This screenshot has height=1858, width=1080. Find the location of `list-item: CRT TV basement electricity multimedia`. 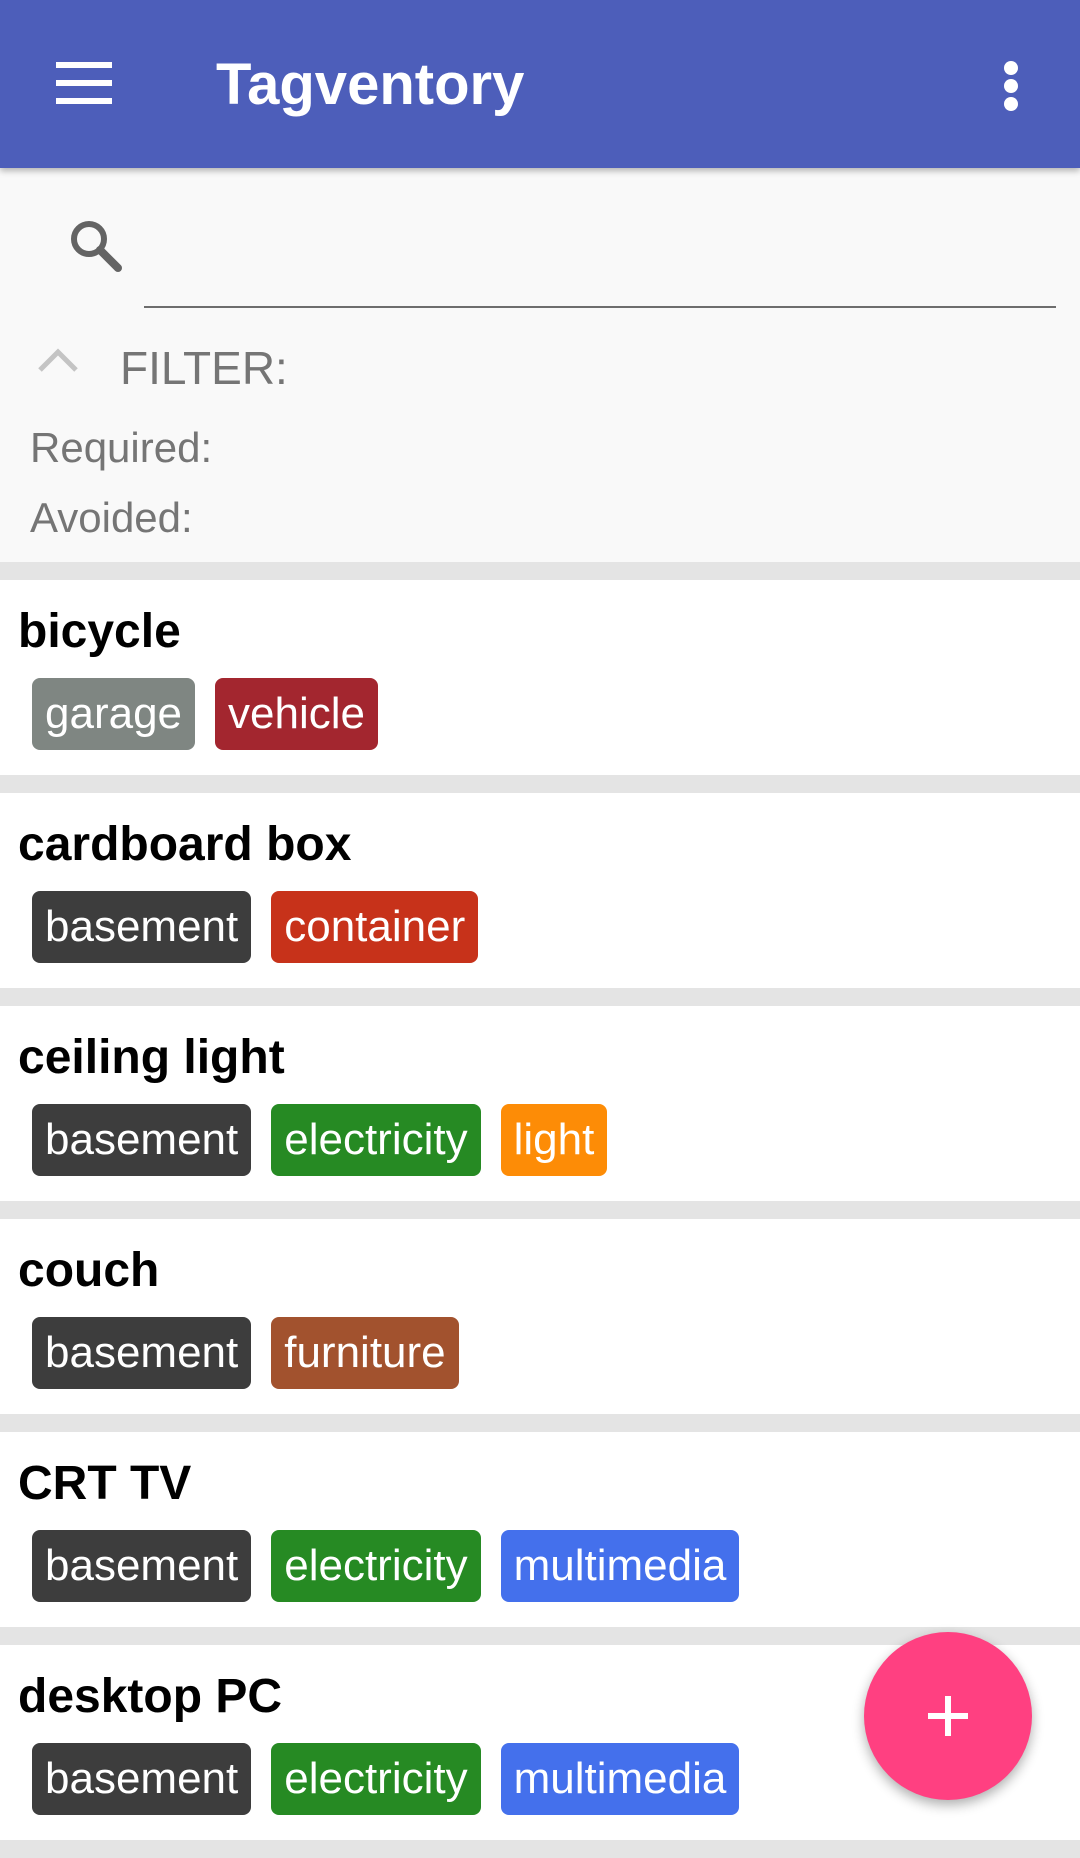

list-item: CRT TV basement electricity multimedia is located at coordinates (540, 1529).